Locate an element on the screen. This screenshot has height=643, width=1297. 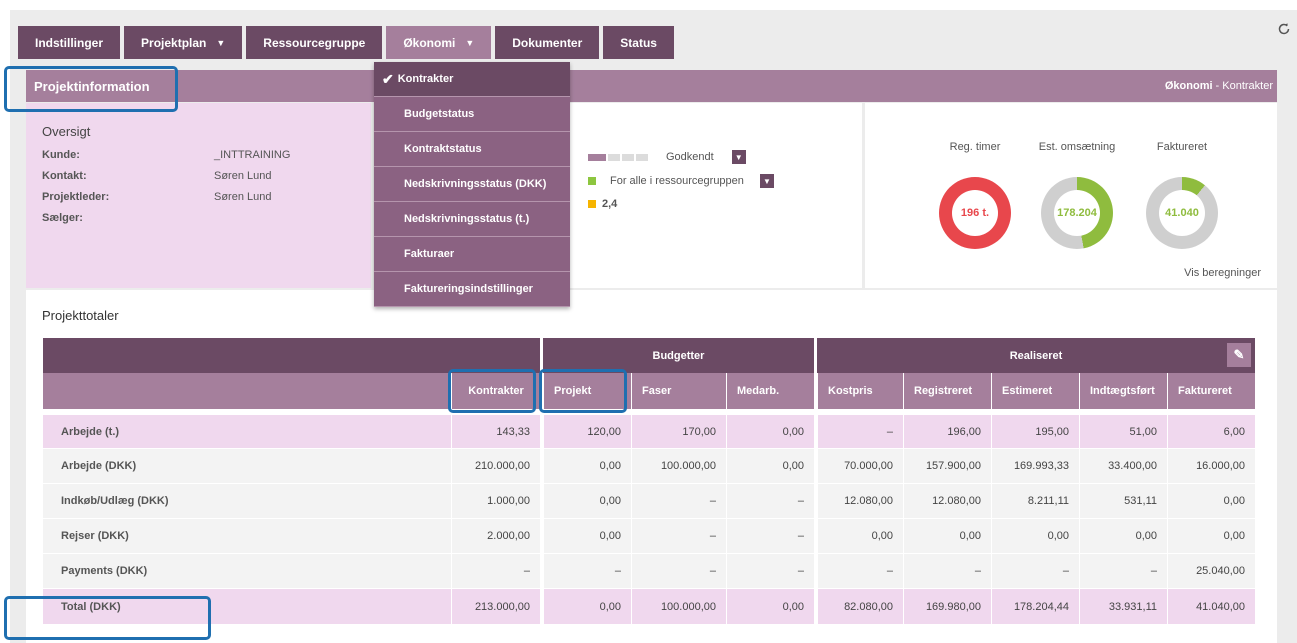
menu-item-4: Nedskrivningsstatus (t.) is located at coordinates (472, 219).